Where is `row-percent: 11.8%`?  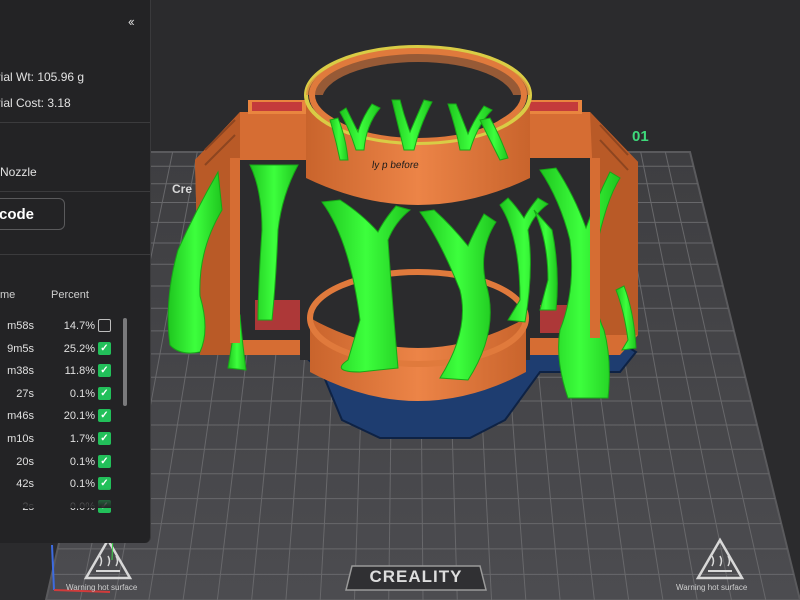 row-percent: 11.8% is located at coordinates (79, 371).